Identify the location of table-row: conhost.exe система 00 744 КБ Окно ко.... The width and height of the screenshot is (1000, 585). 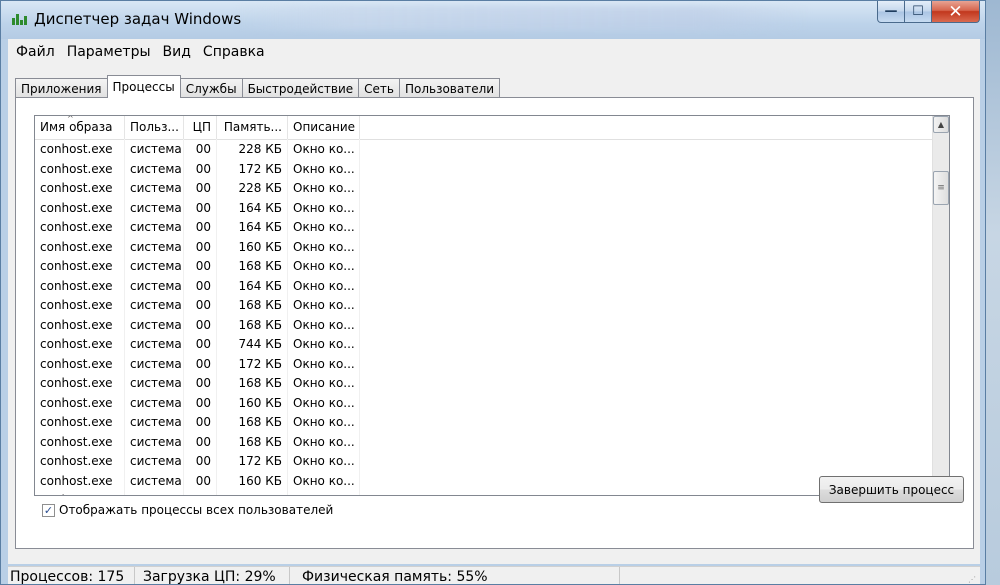
(492, 344).